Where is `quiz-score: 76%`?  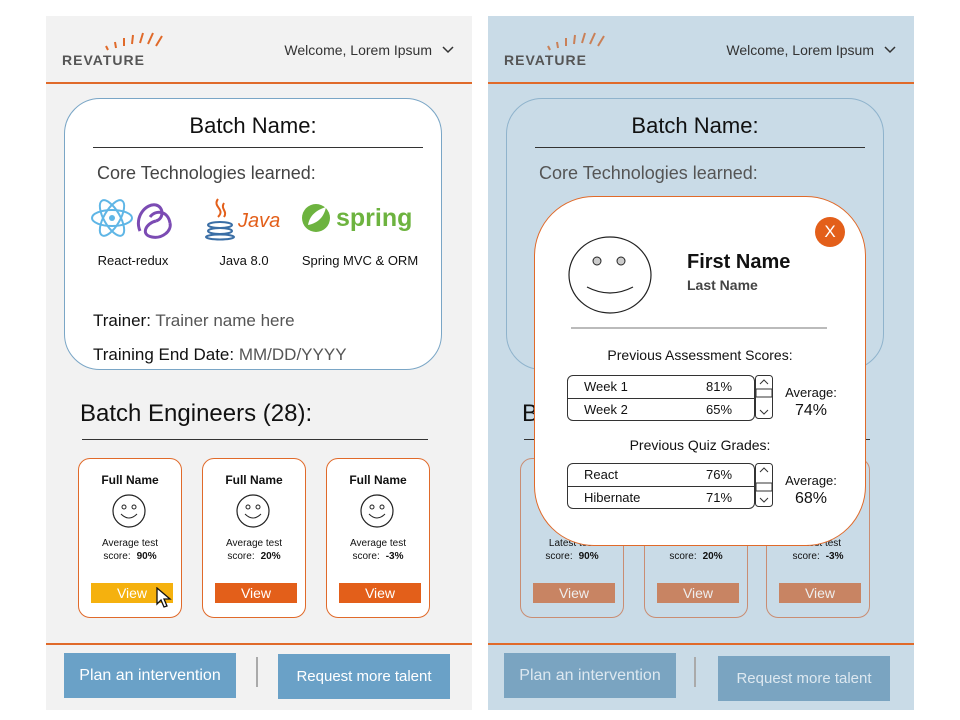
quiz-score: 76% is located at coordinates (719, 474).